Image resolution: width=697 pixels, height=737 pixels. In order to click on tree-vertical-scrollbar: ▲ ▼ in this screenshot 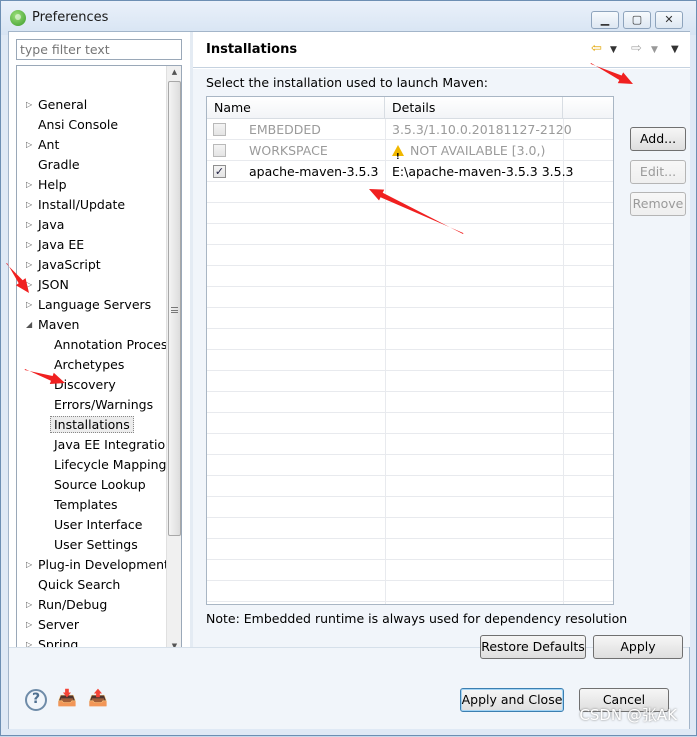, I will do `click(173, 360)`.